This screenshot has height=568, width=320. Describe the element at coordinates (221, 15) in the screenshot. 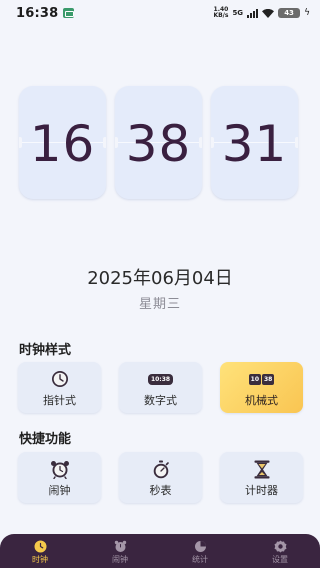

I see `network-speed-unit: KB/s` at that location.